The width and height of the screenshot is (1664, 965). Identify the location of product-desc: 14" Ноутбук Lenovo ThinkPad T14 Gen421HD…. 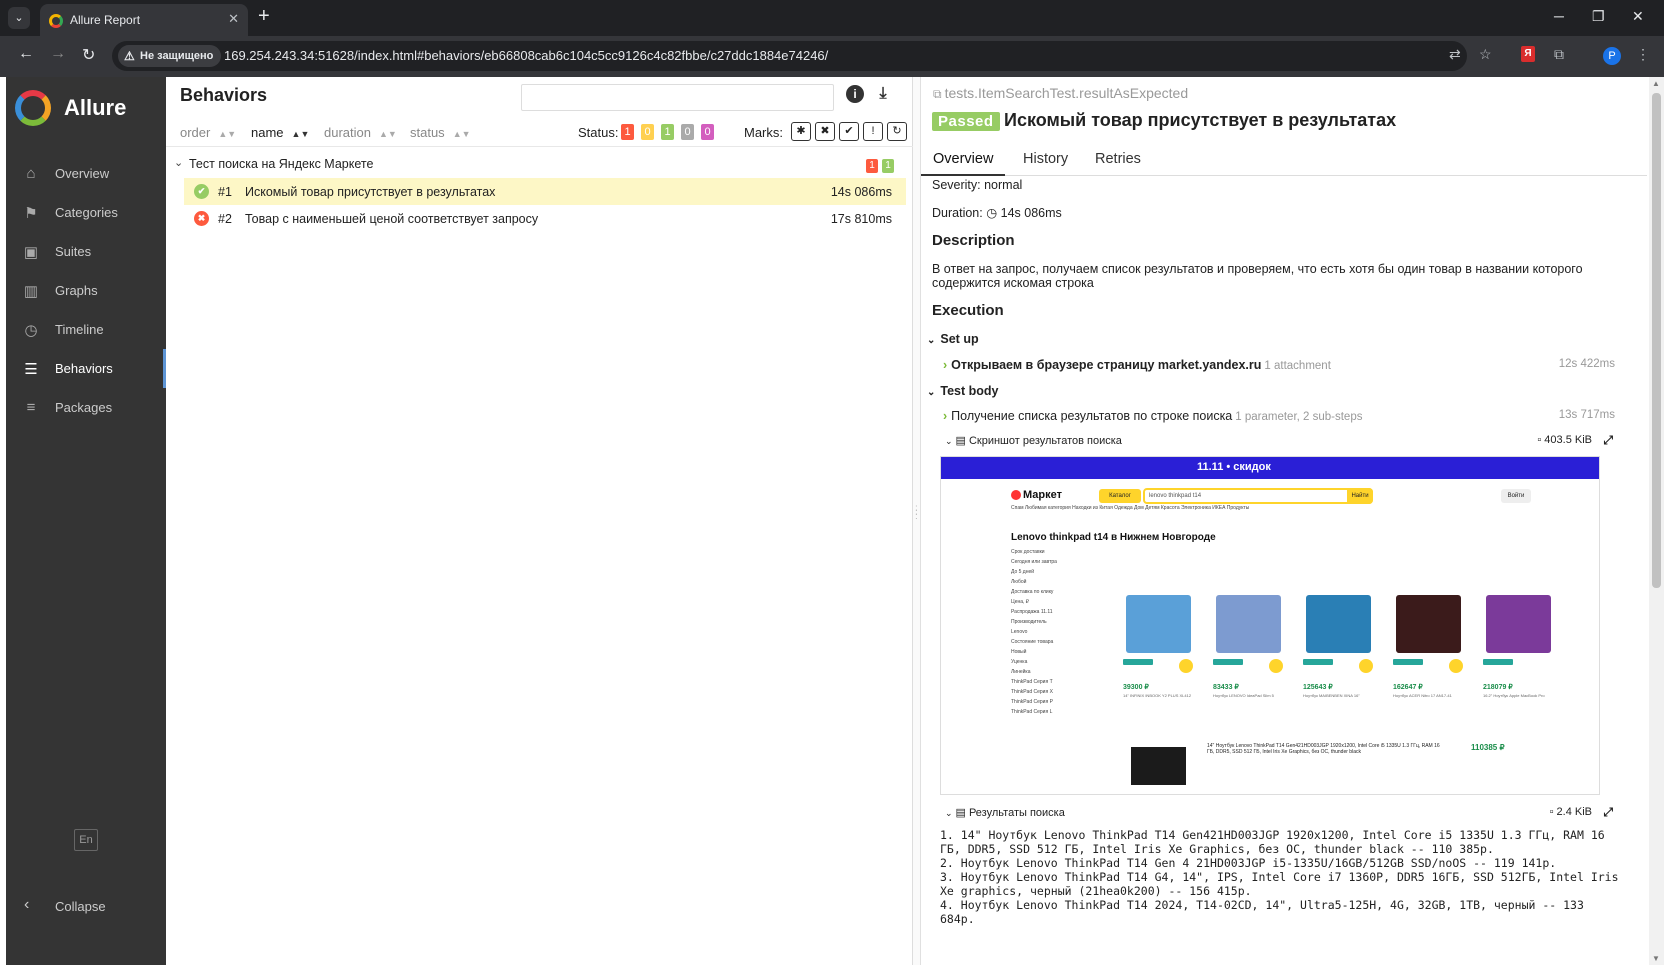
(1323, 749).